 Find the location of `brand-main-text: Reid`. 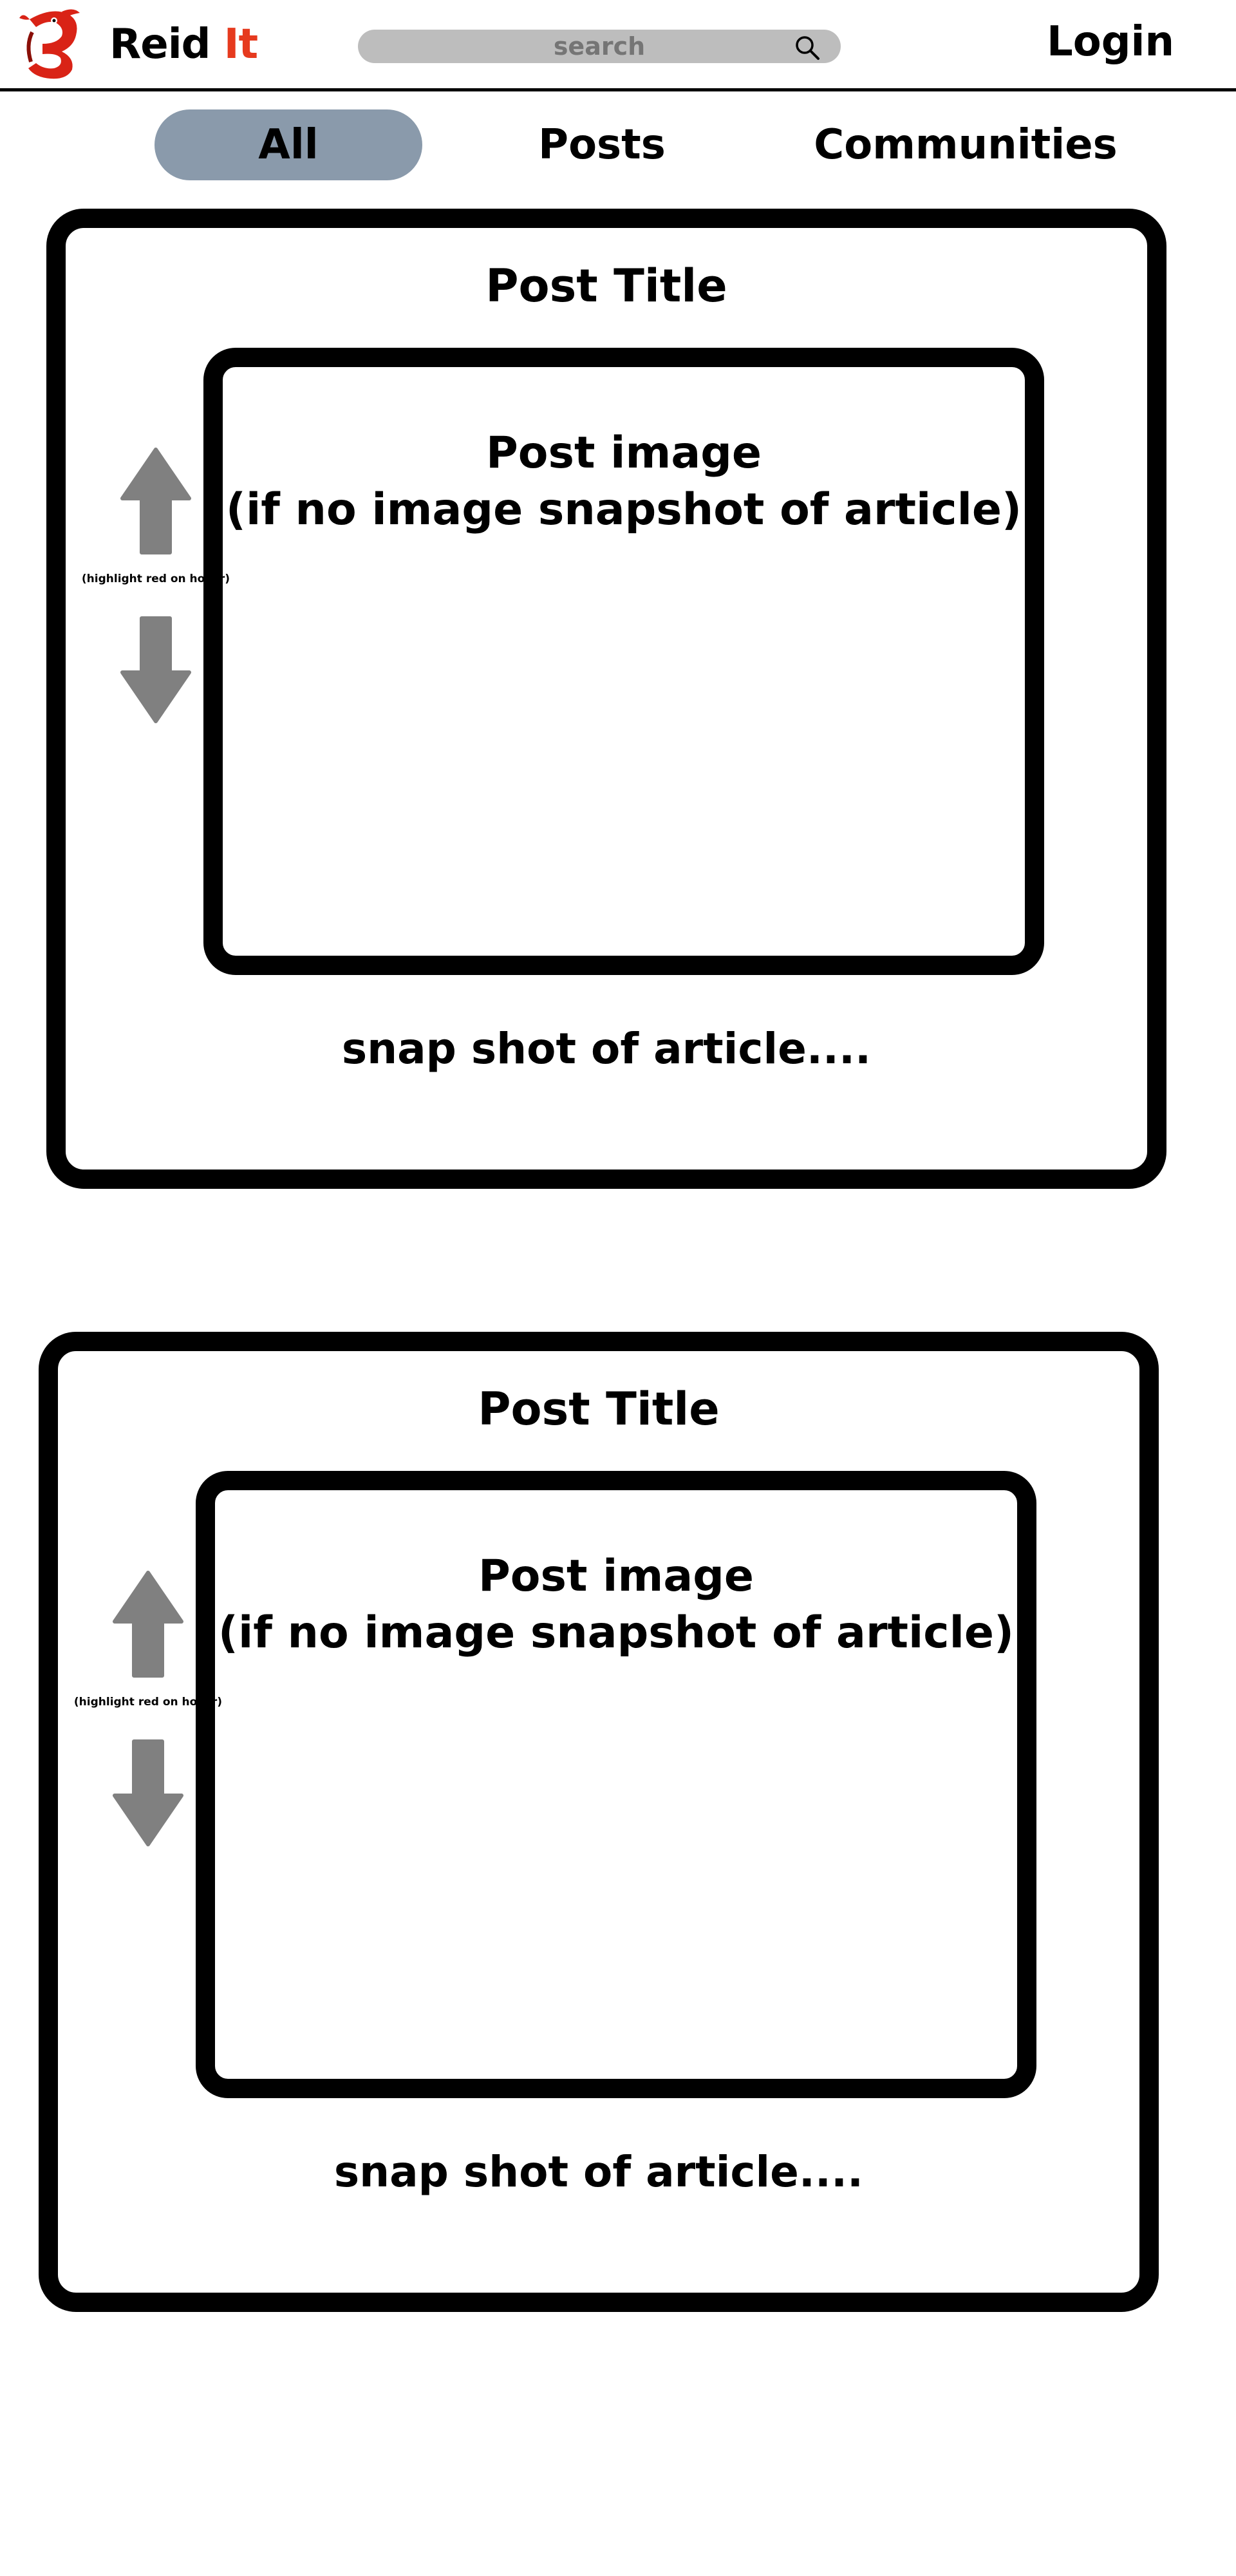

brand-main-text: Reid is located at coordinates (166, 44).